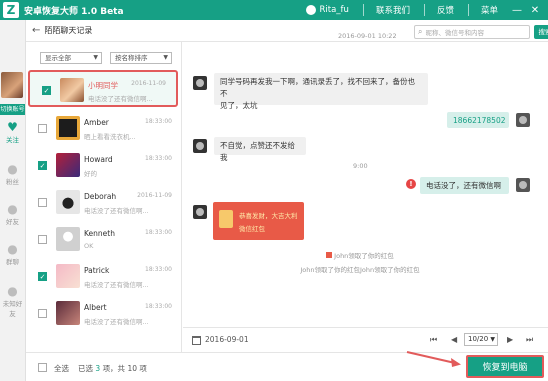  I want to click on list-filters: 显示全部 ▼ 按名称排序 ▼, so click(104, 53).